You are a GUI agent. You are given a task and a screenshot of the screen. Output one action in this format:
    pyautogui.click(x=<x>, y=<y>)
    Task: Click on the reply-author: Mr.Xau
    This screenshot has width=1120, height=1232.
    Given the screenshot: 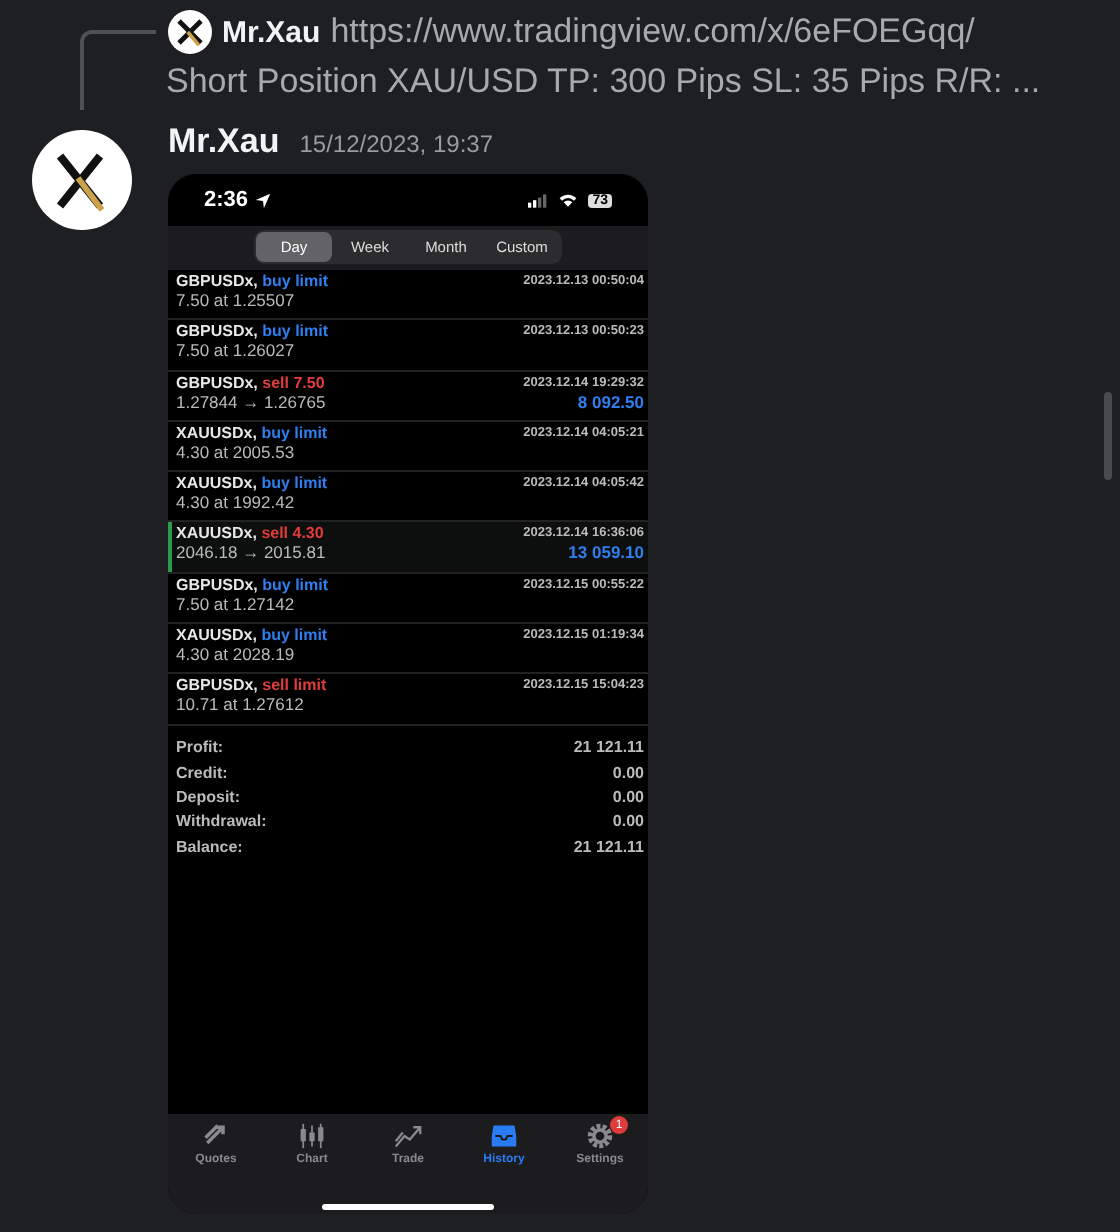 What is the action you would take?
    pyautogui.click(x=271, y=32)
    